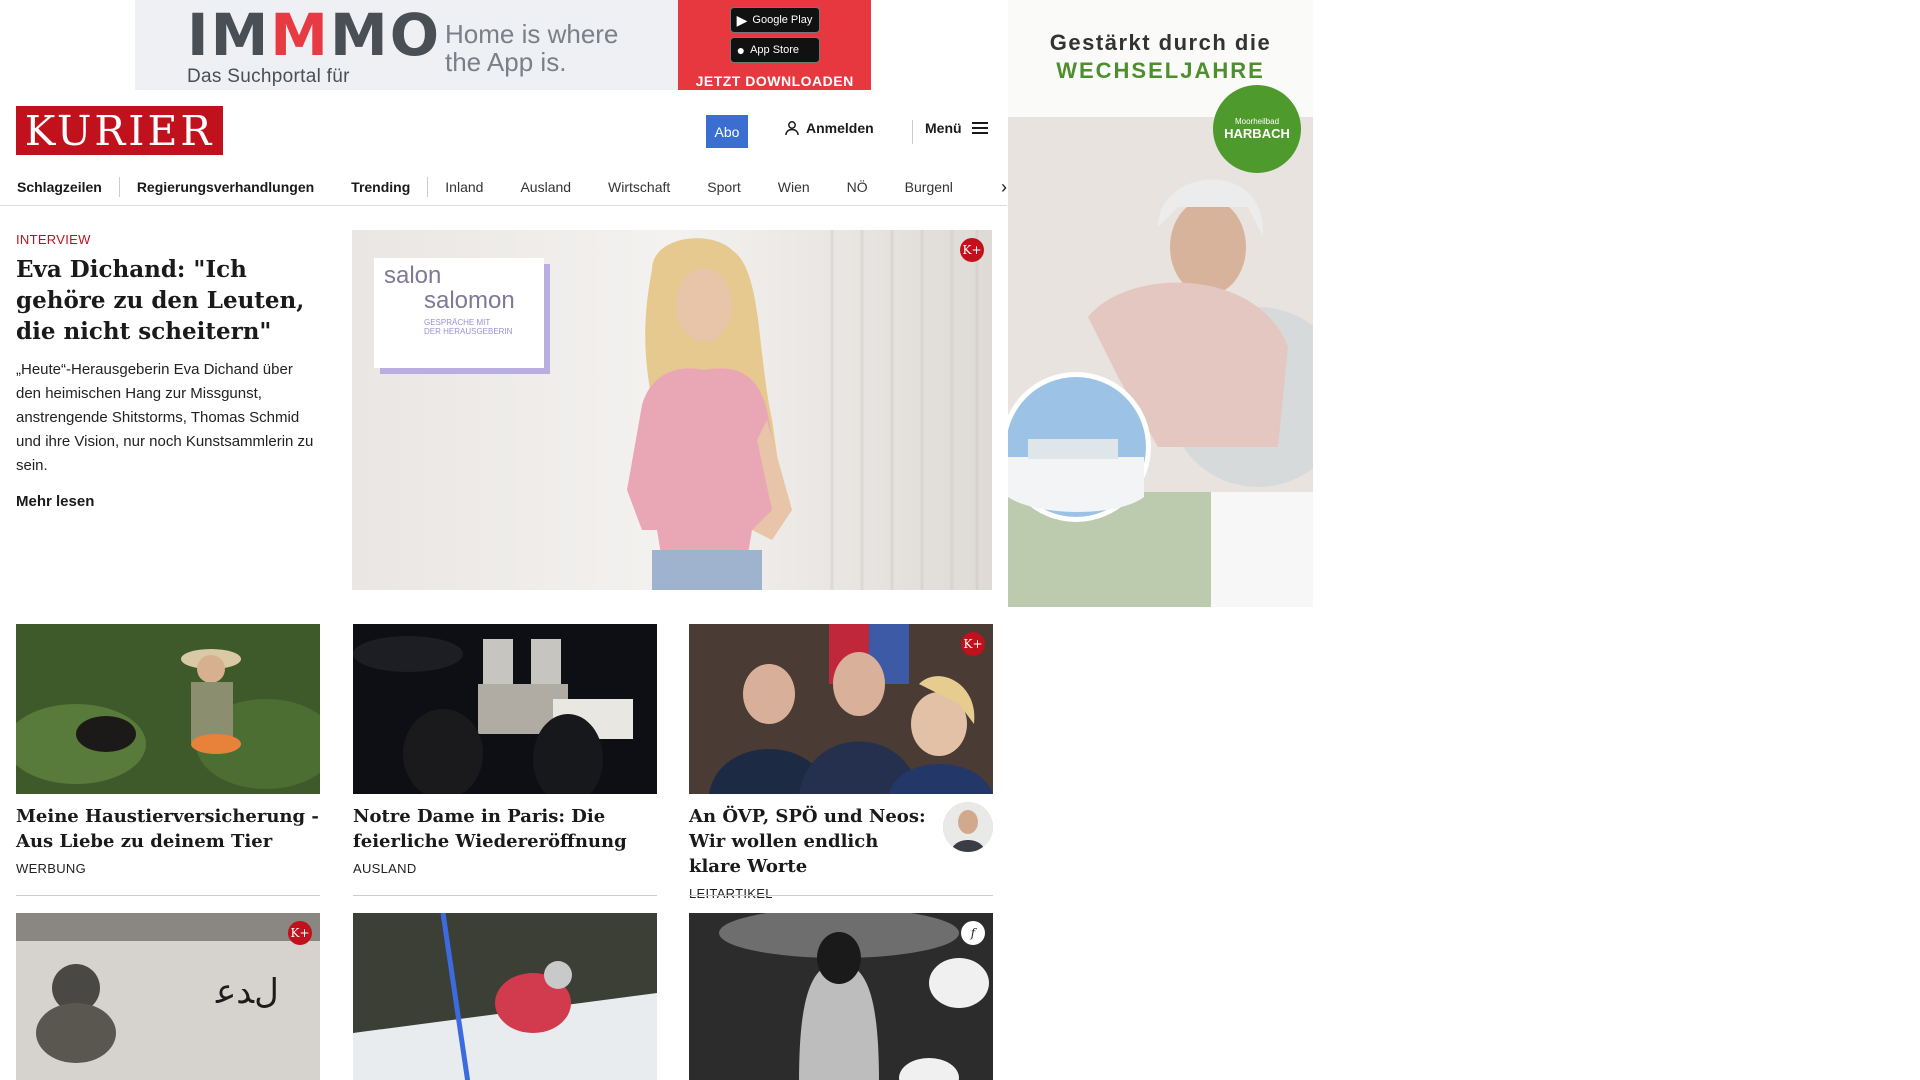  What do you see at coordinates (840, 128) in the screenshot?
I see `login-label: Anmelden` at bounding box center [840, 128].